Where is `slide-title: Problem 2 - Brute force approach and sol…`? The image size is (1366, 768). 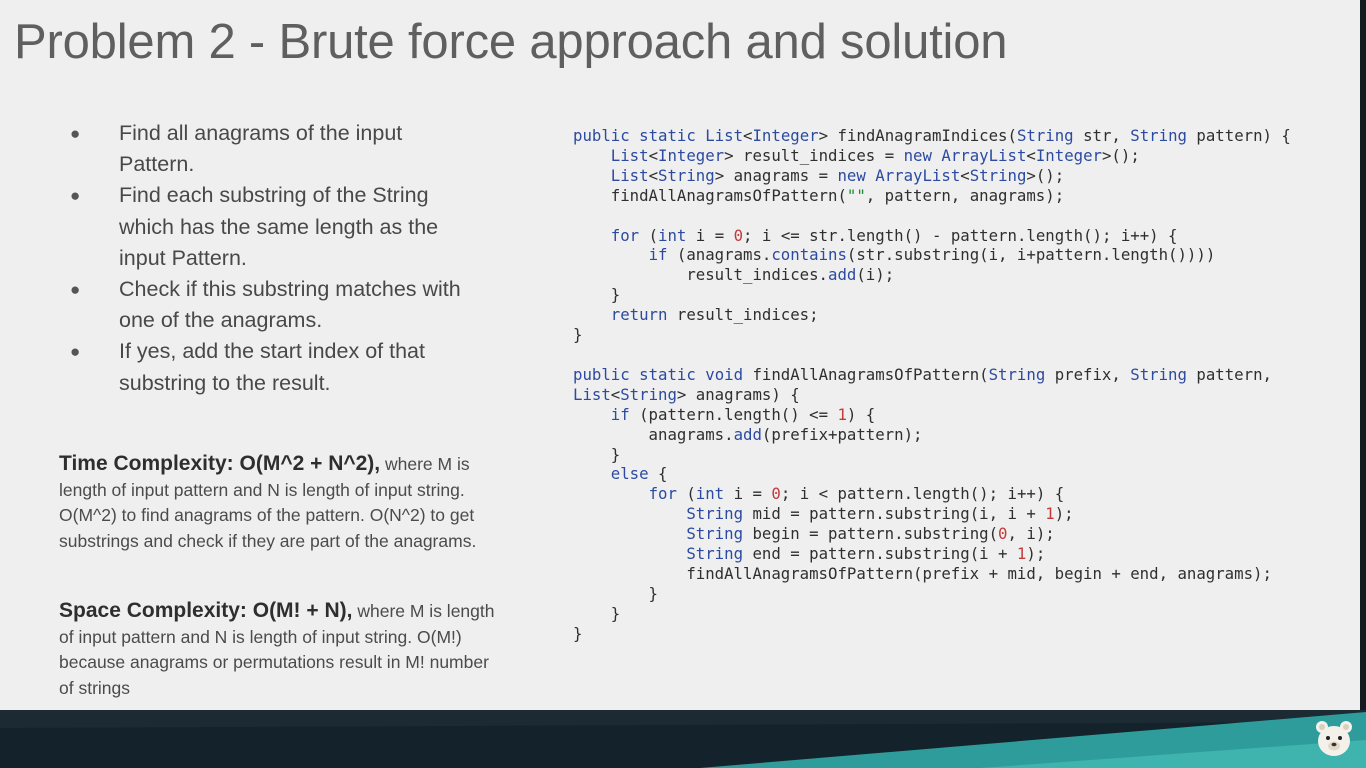
slide-title: Problem 2 - Brute force approach and sol… is located at coordinates (511, 42).